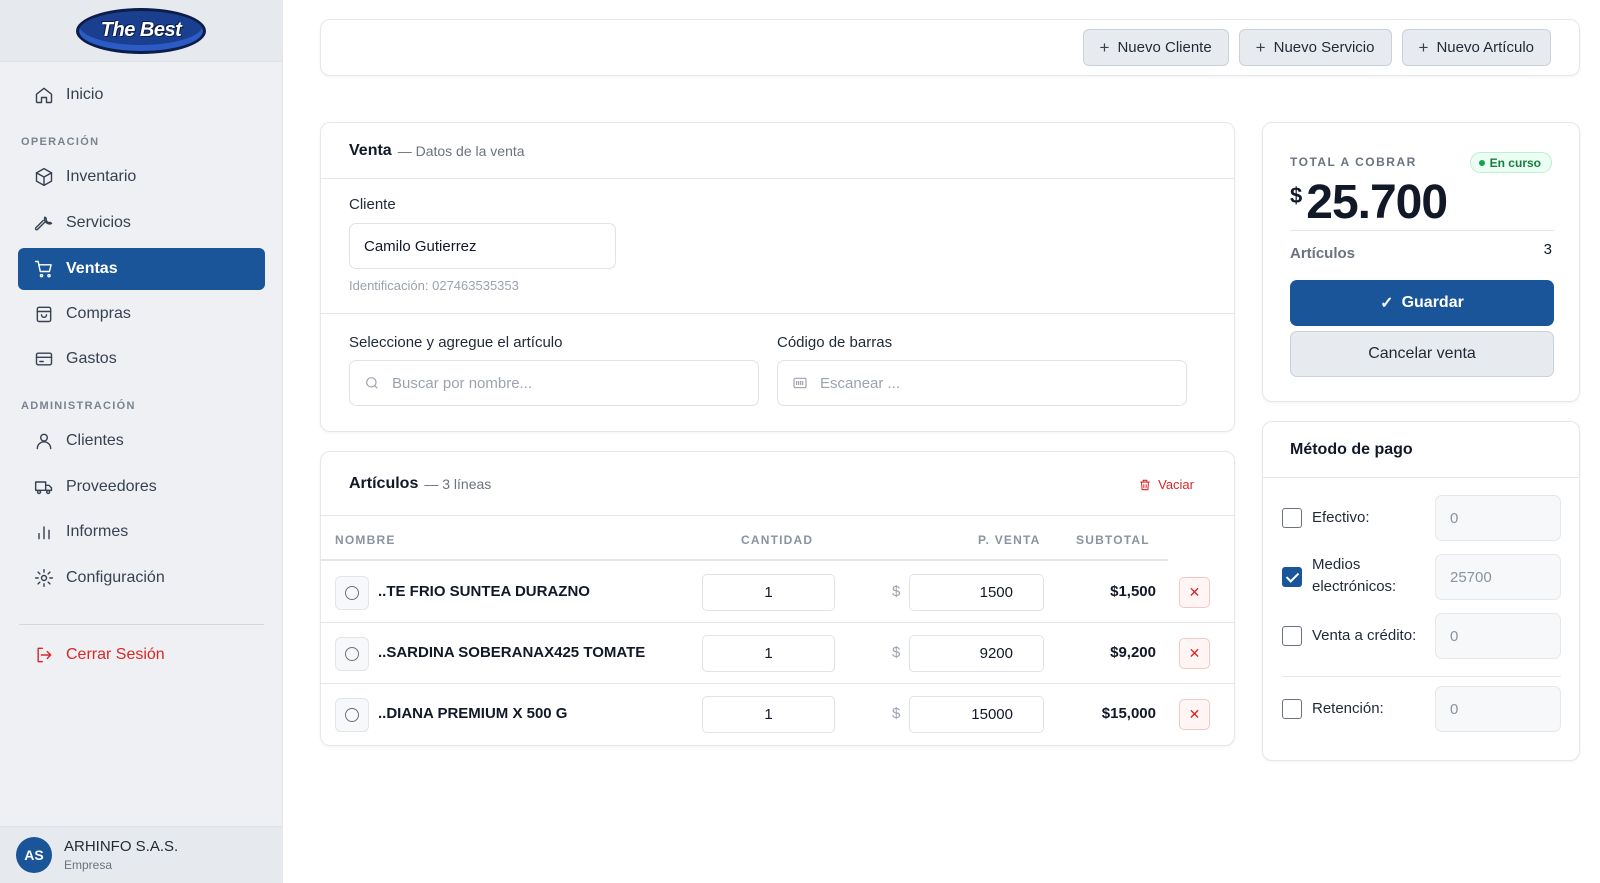 The width and height of the screenshot is (1600, 883). I want to click on total-divider, so click(1422, 230).